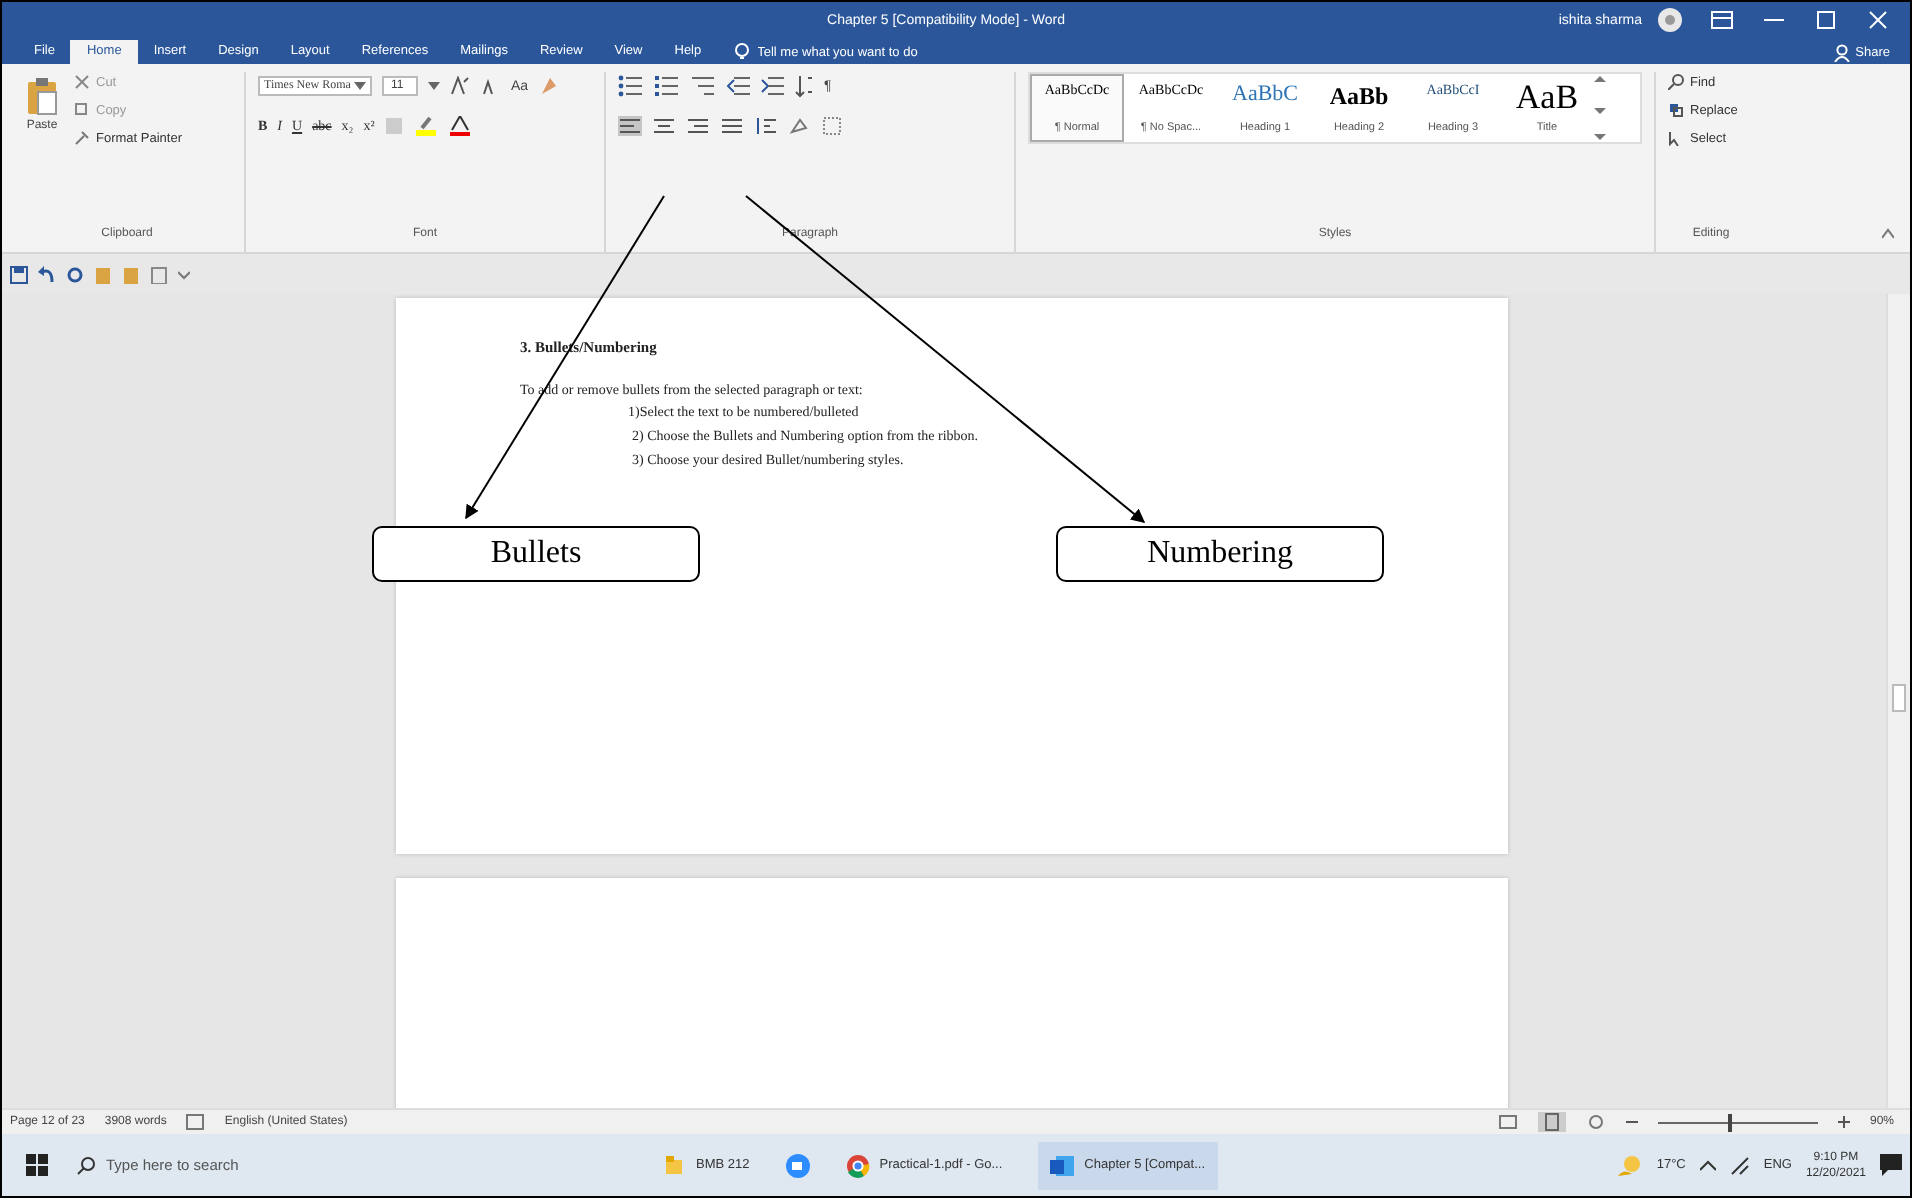  I want to click on print-layout-icon, so click(1551, 1122).